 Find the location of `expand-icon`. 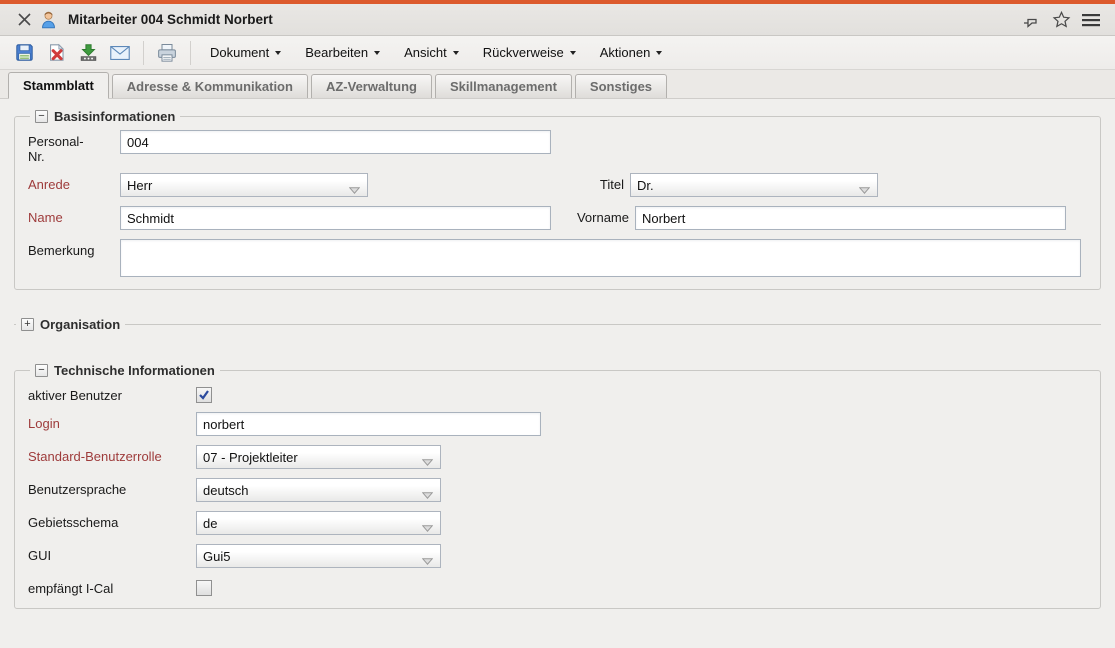

expand-icon is located at coordinates (27, 324).